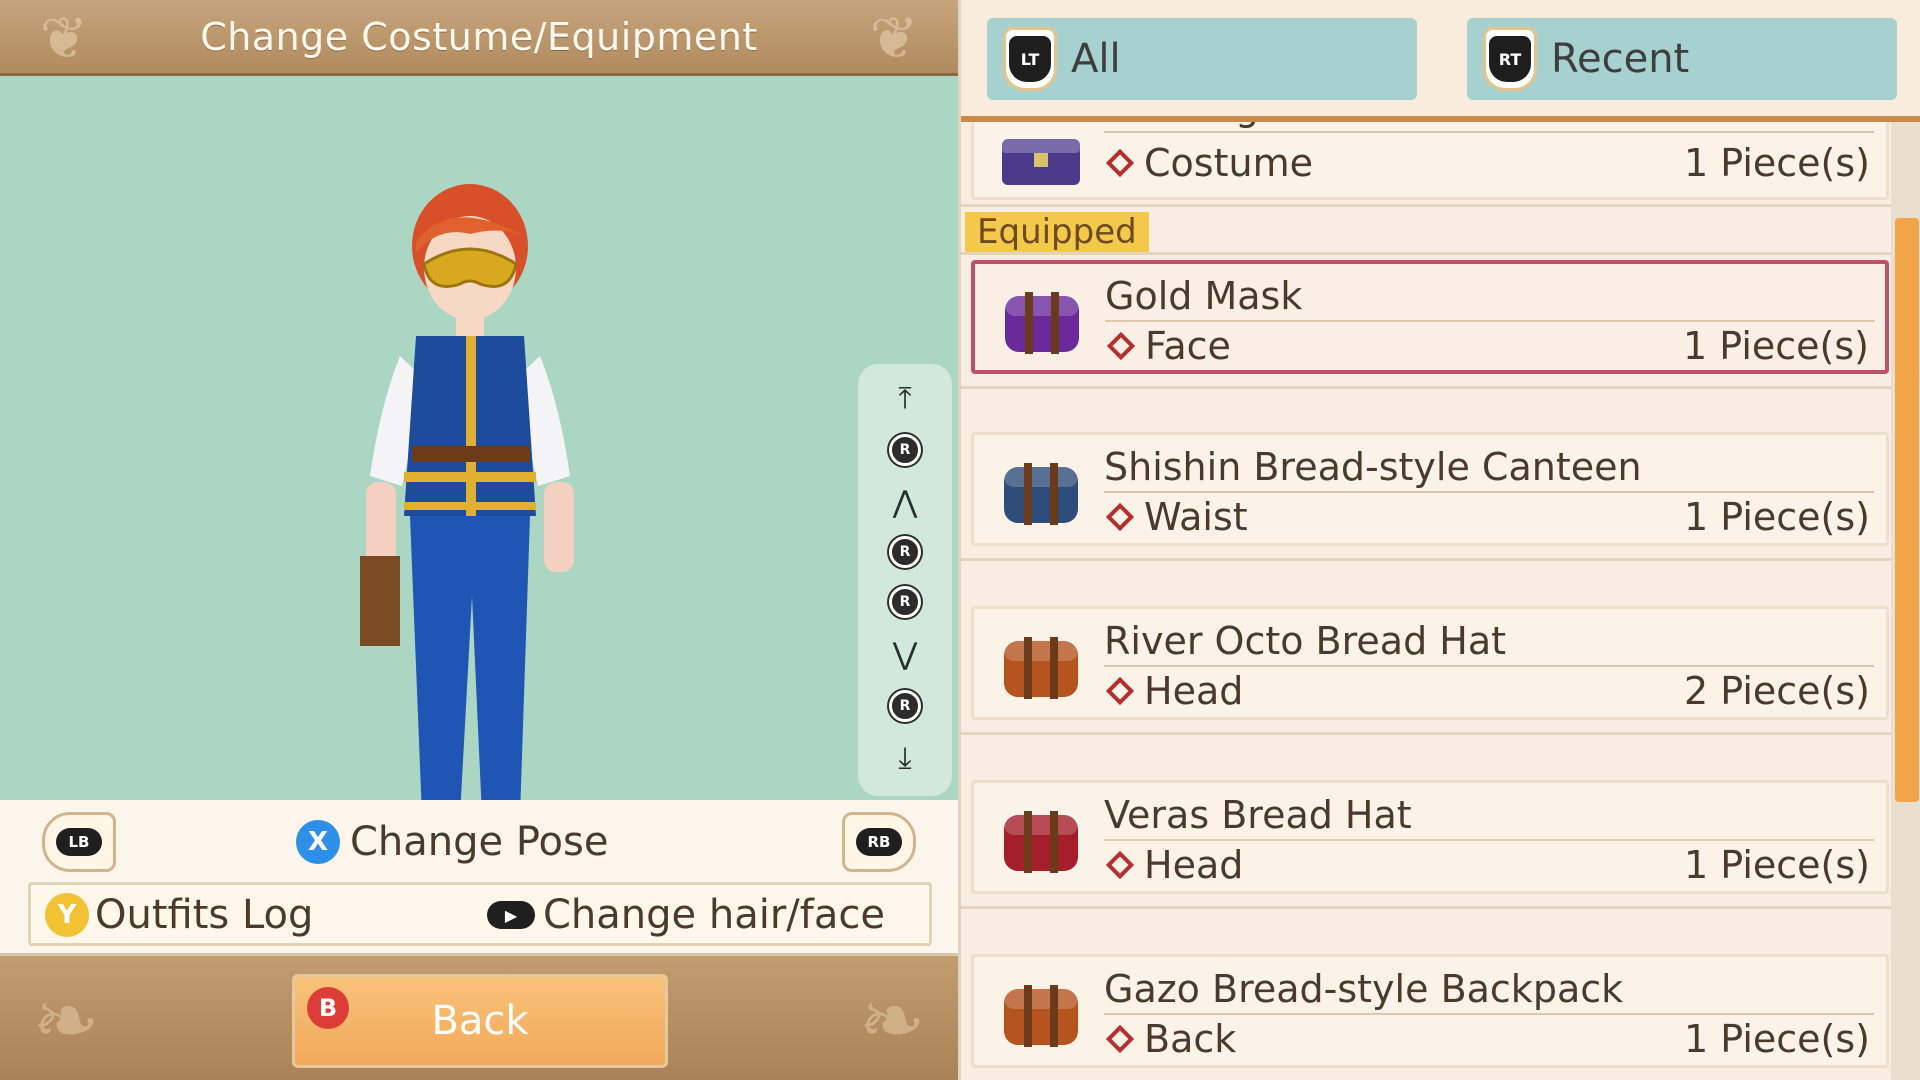  What do you see at coordinates (905, 552) in the screenshot?
I see `rstick-left-icon: R` at bounding box center [905, 552].